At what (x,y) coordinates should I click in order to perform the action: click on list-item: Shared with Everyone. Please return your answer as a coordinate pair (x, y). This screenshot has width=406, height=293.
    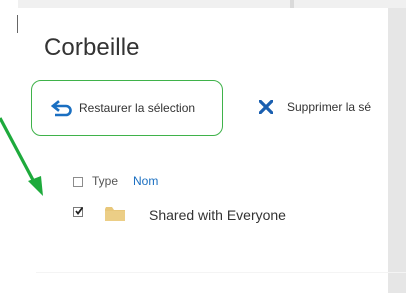
    Looking at the image, I should click on (203, 214).